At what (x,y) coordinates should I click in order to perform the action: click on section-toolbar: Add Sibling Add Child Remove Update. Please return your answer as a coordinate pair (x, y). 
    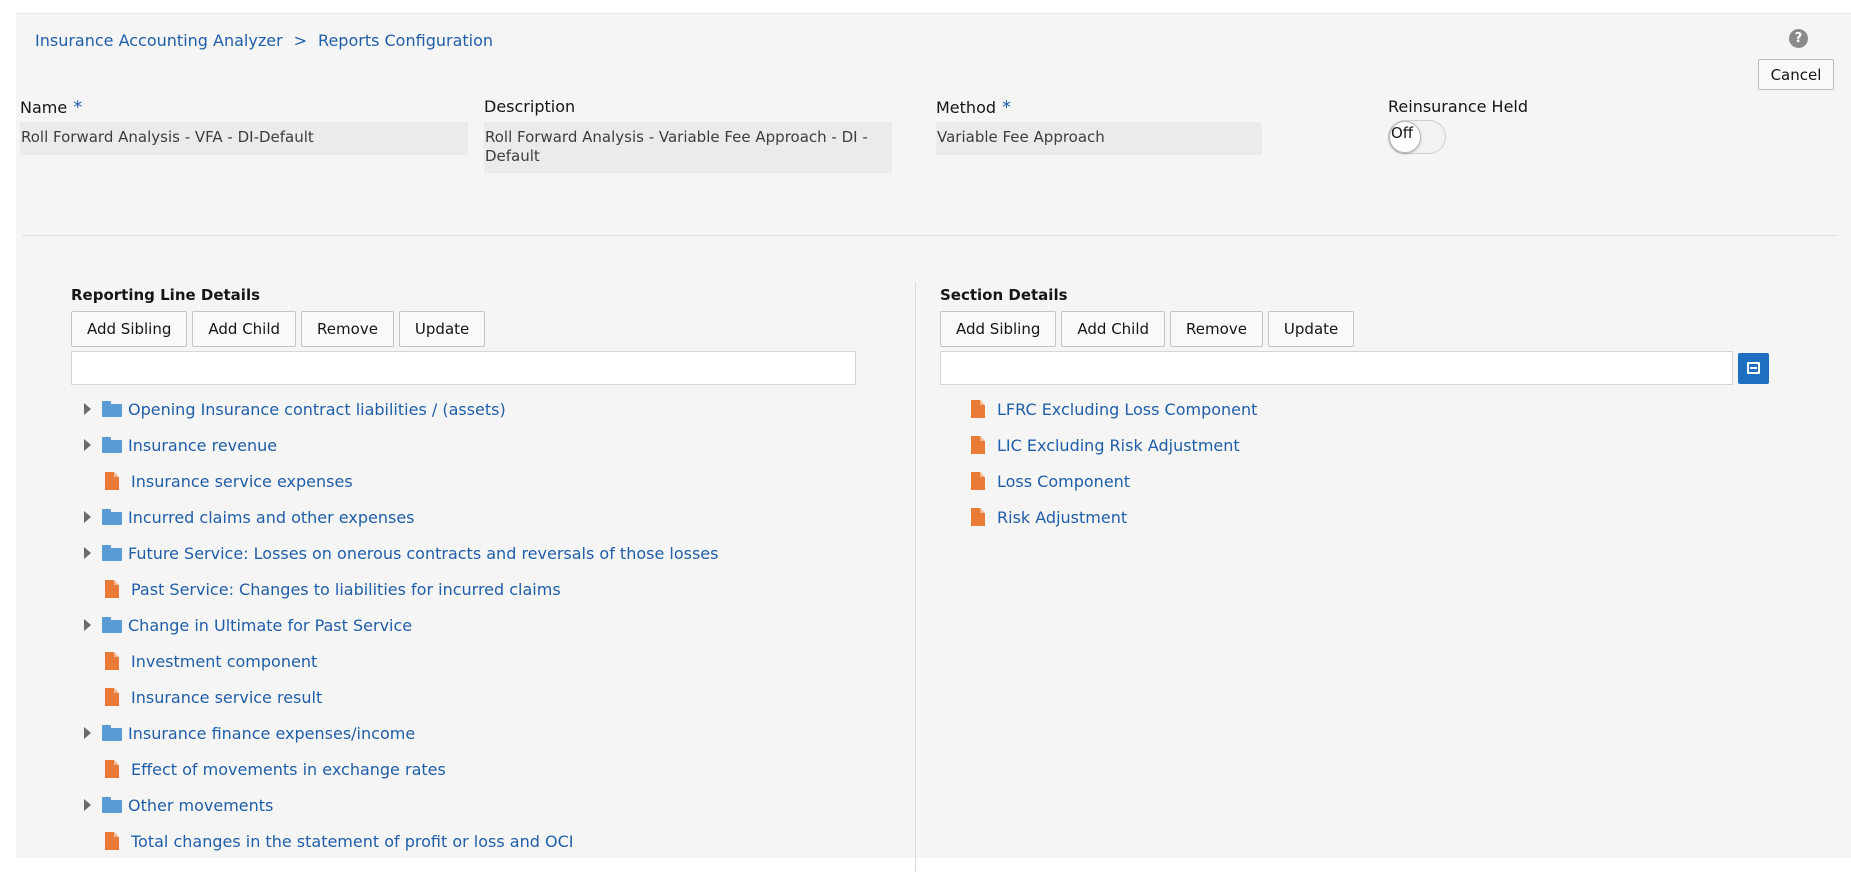
    Looking at the image, I should click on (1147, 329).